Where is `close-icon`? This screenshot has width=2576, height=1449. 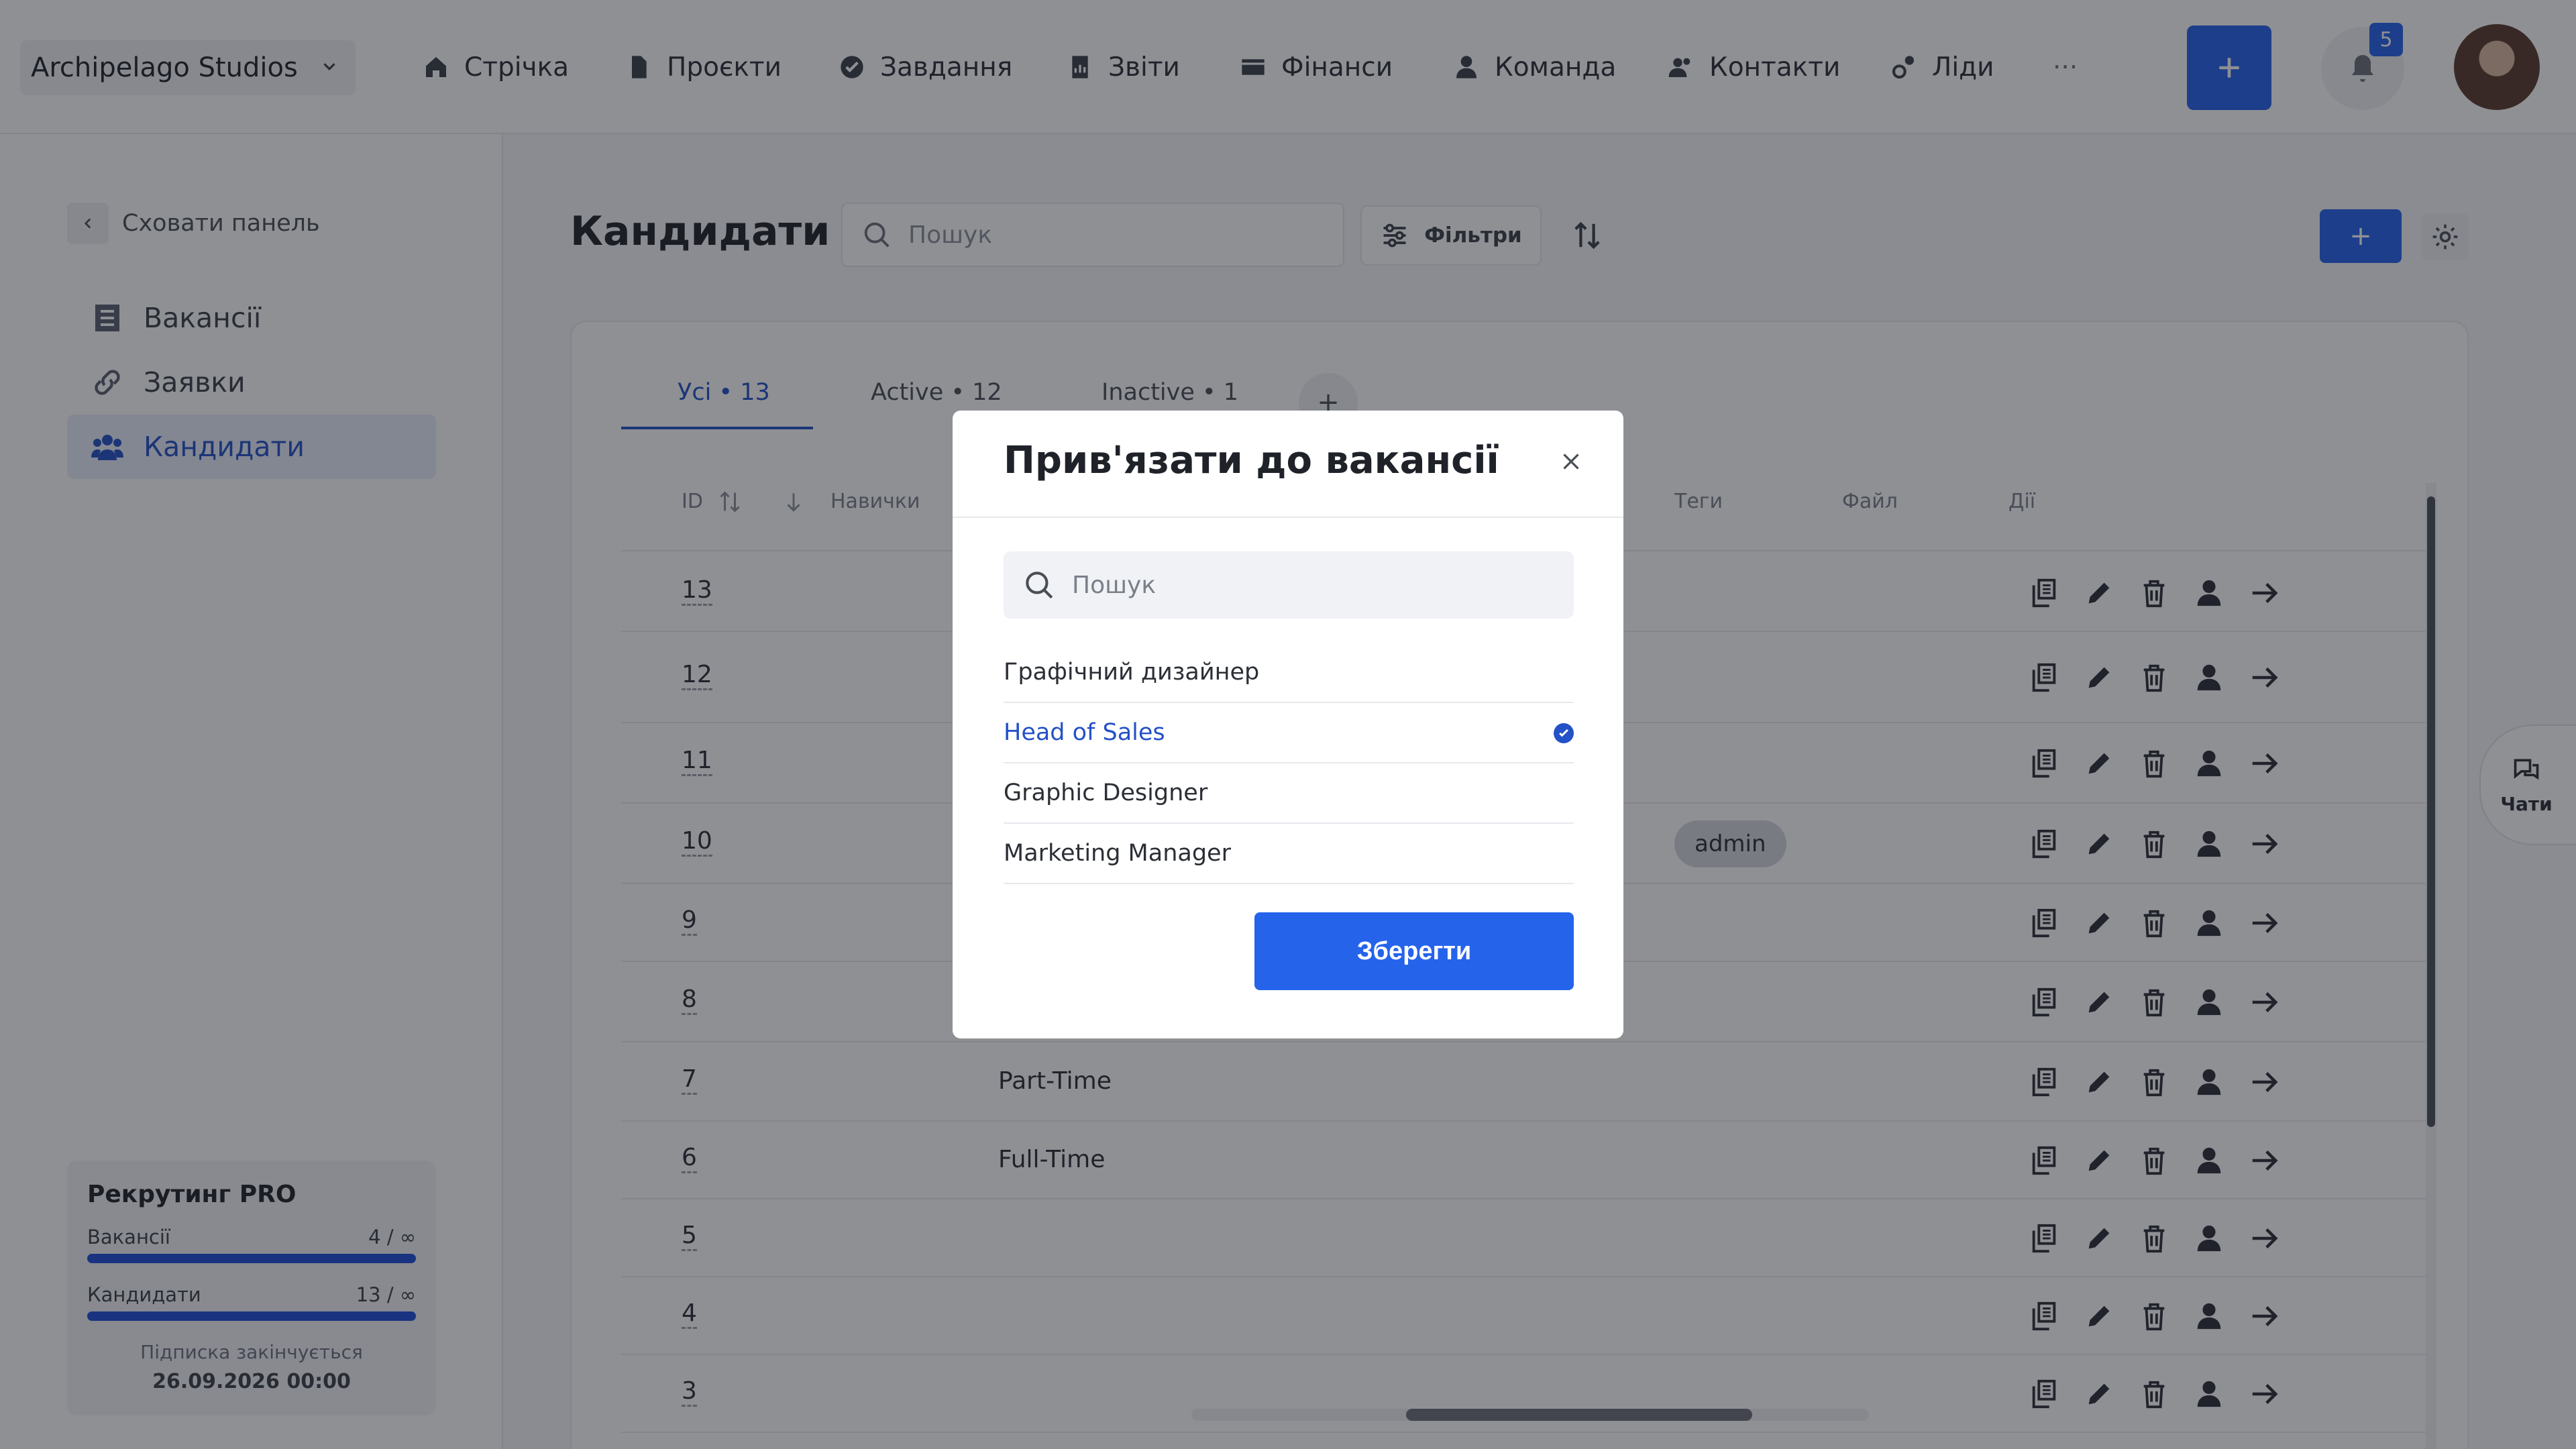 close-icon is located at coordinates (1571, 461).